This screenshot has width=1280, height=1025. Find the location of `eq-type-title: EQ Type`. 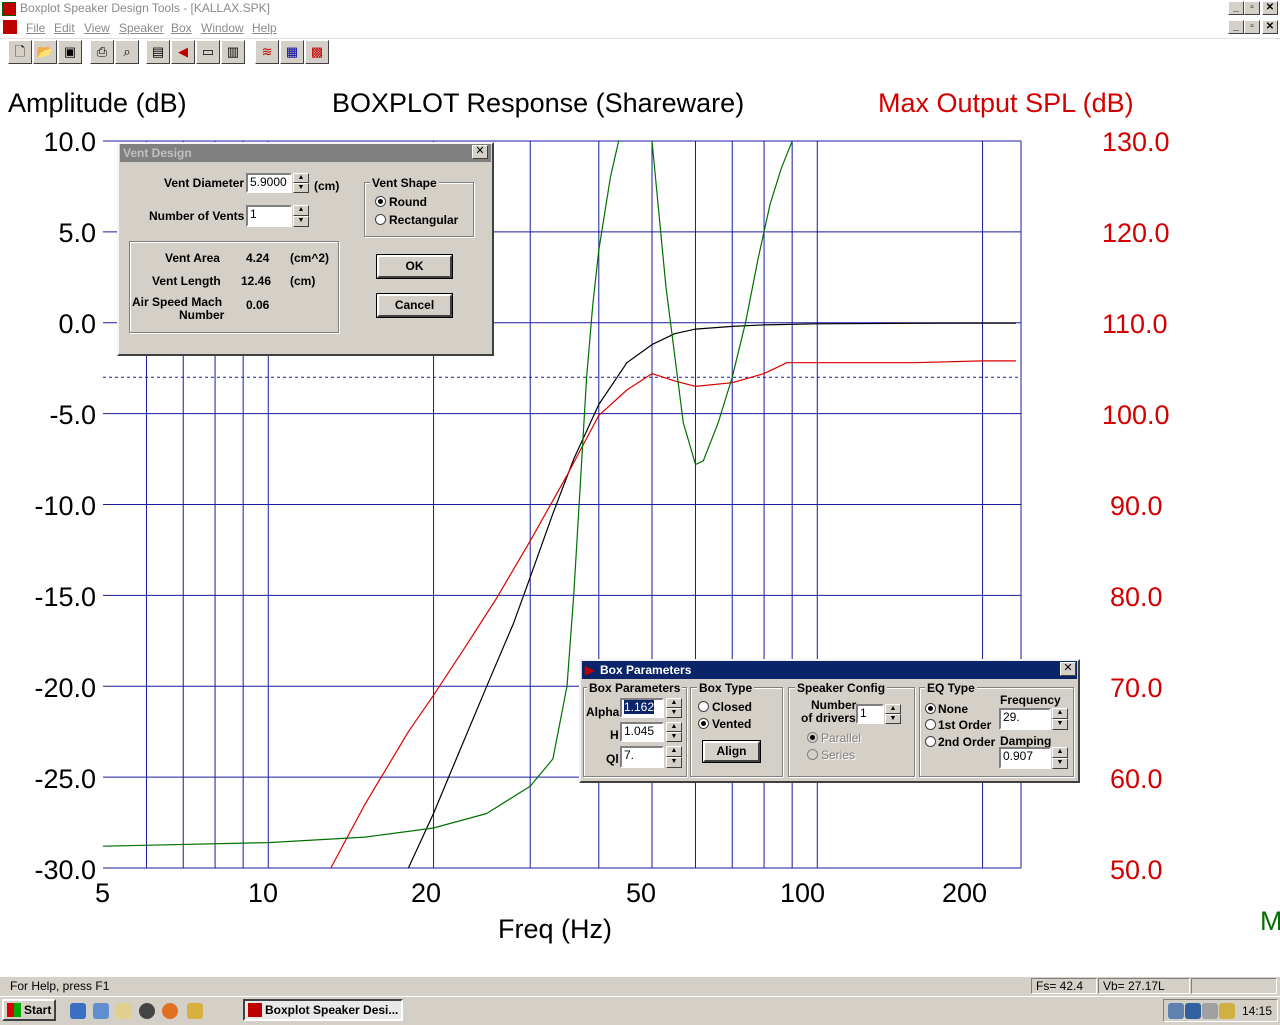

eq-type-title: EQ Type is located at coordinates (951, 688).